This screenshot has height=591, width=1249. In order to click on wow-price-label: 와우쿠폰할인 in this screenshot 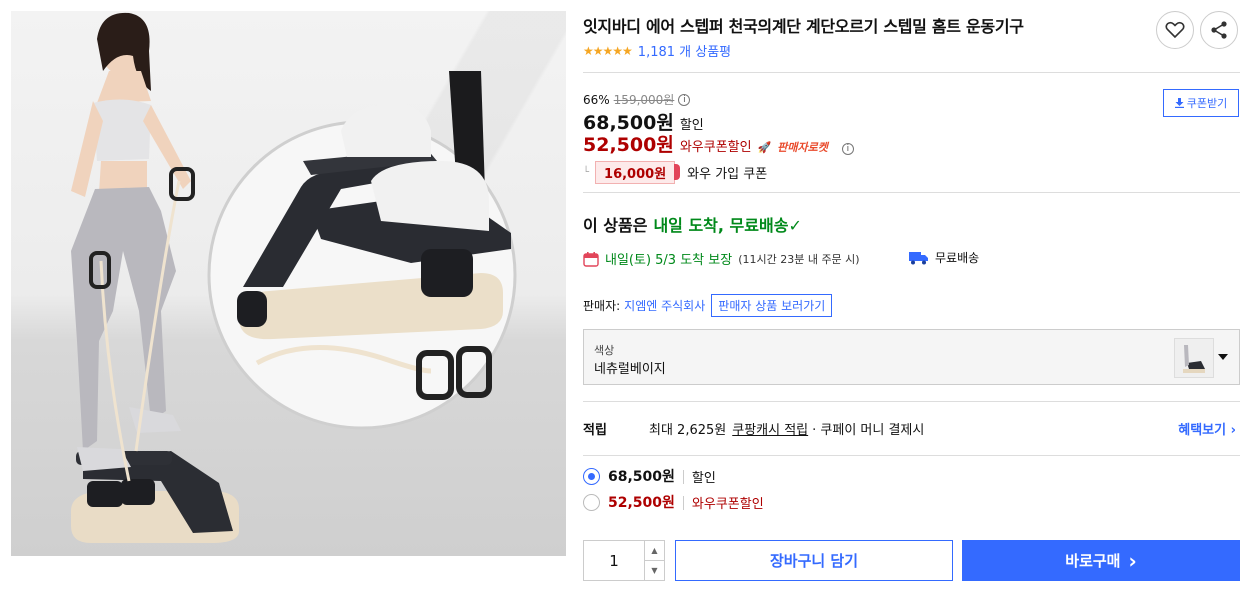, I will do `click(715, 147)`.